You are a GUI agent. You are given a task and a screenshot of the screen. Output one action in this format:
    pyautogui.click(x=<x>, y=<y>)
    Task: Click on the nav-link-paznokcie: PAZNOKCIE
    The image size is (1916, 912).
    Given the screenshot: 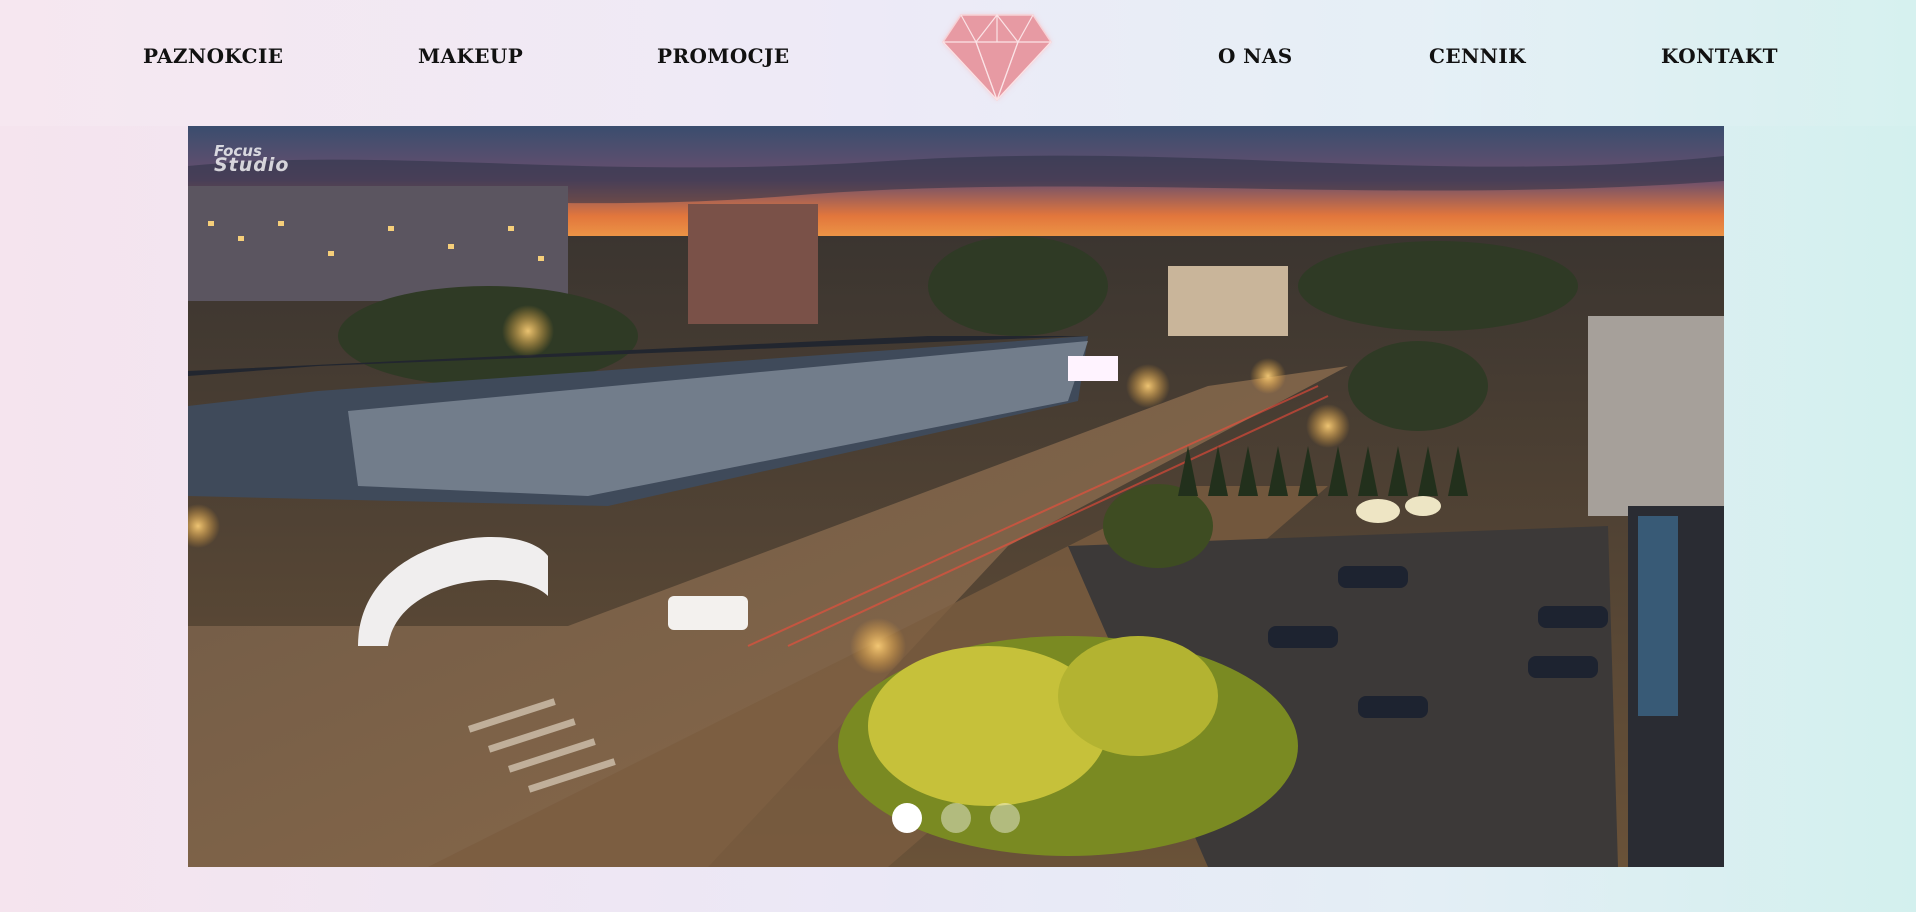 What is the action you would take?
    pyautogui.click(x=213, y=56)
    